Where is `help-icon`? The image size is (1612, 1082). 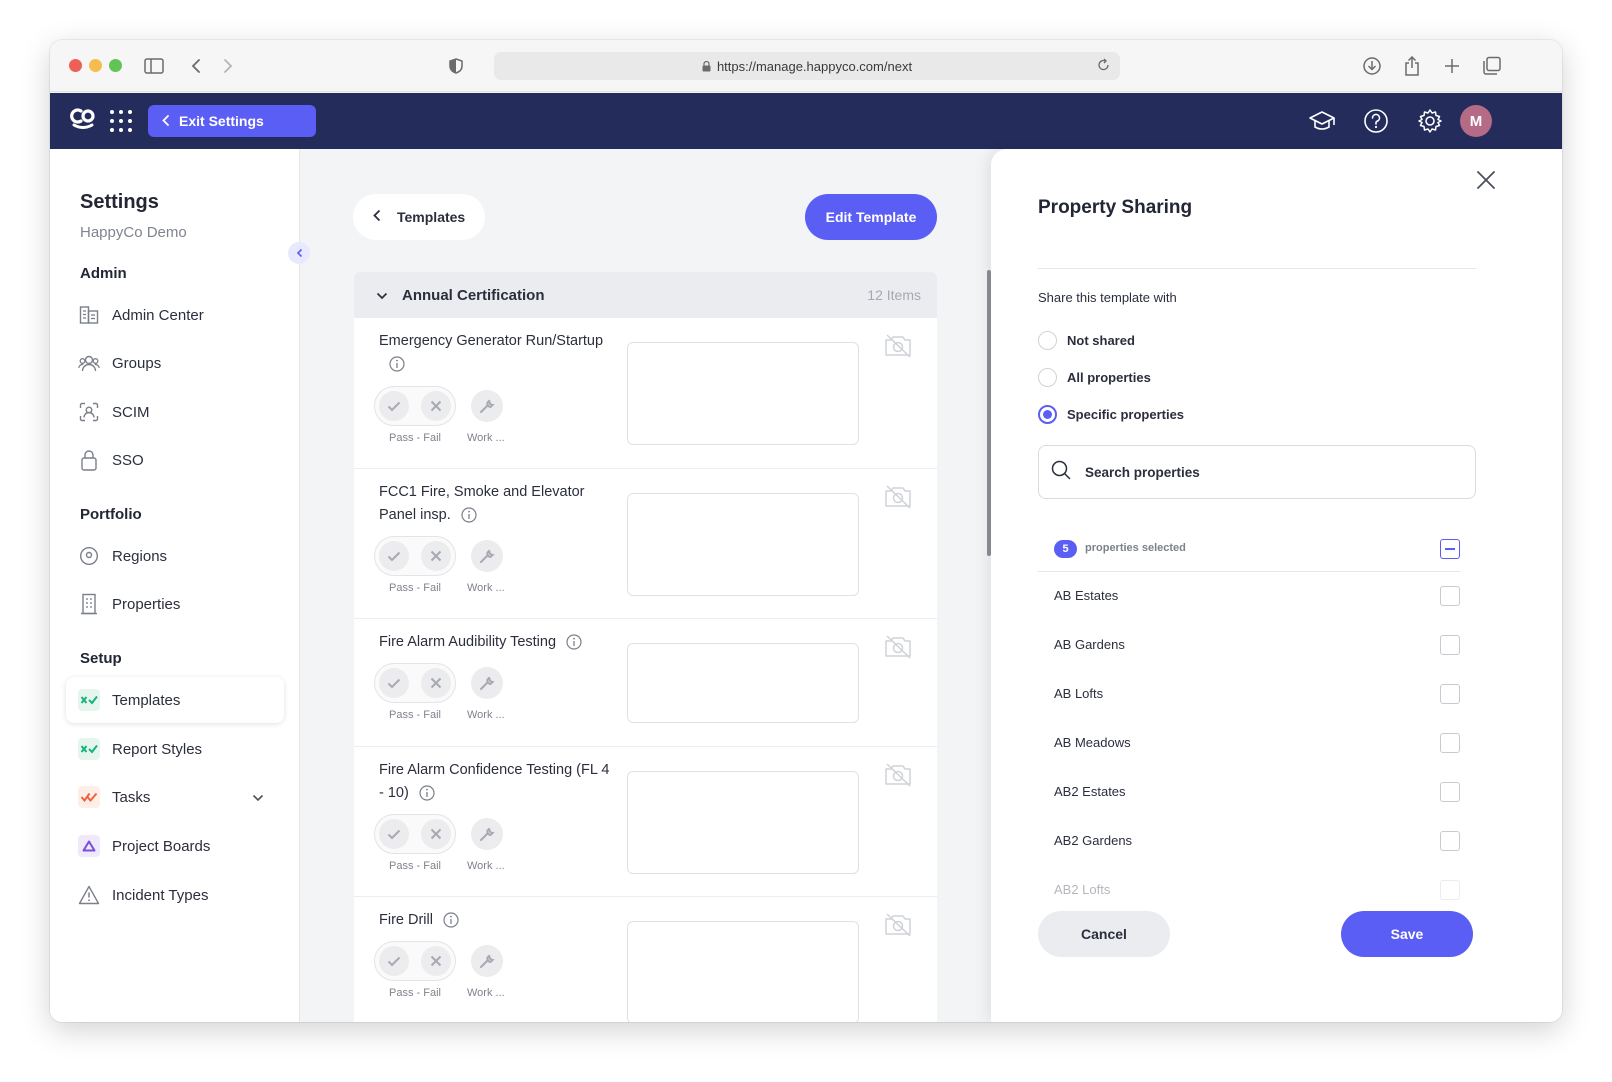 help-icon is located at coordinates (1376, 121).